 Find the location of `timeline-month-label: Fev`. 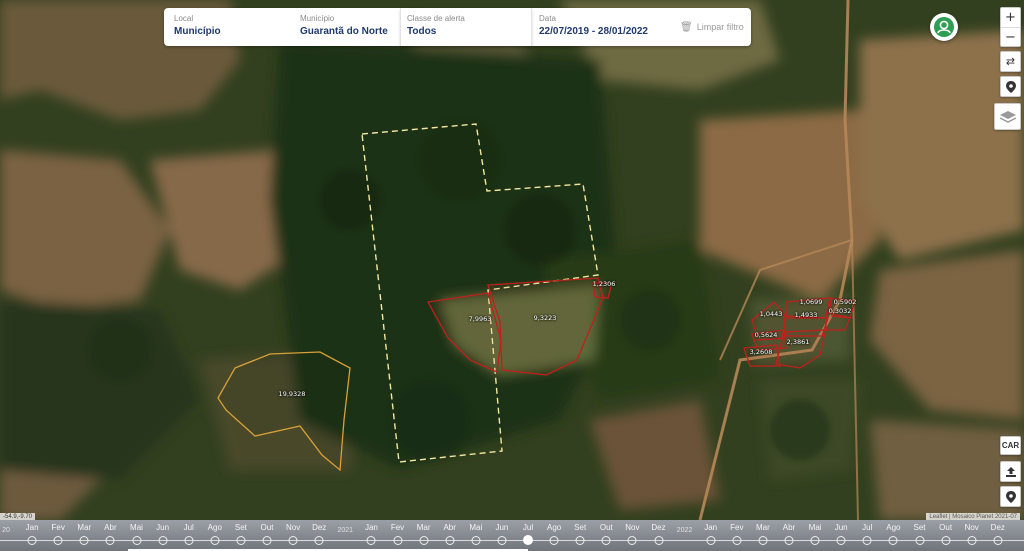

timeline-month-label: Fev is located at coordinates (58, 527).